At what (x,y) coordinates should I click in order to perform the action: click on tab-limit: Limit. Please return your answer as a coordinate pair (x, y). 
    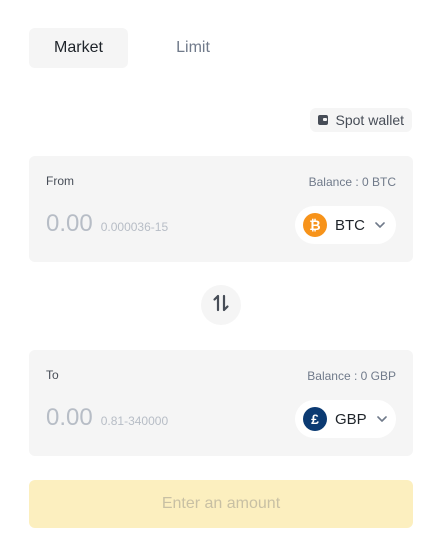
    Looking at the image, I should click on (193, 48).